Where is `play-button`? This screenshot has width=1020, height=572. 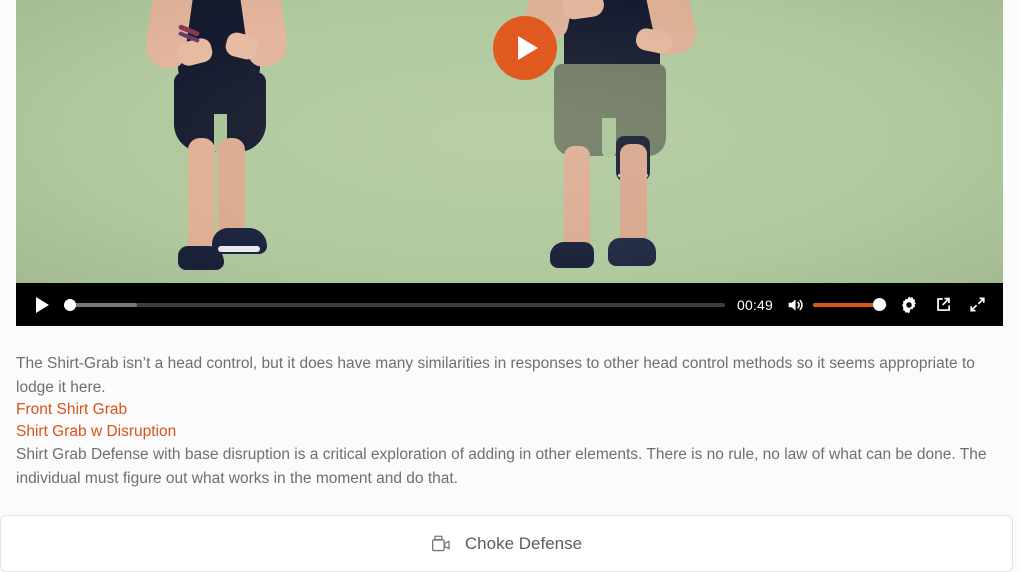
play-button is located at coordinates (42, 305).